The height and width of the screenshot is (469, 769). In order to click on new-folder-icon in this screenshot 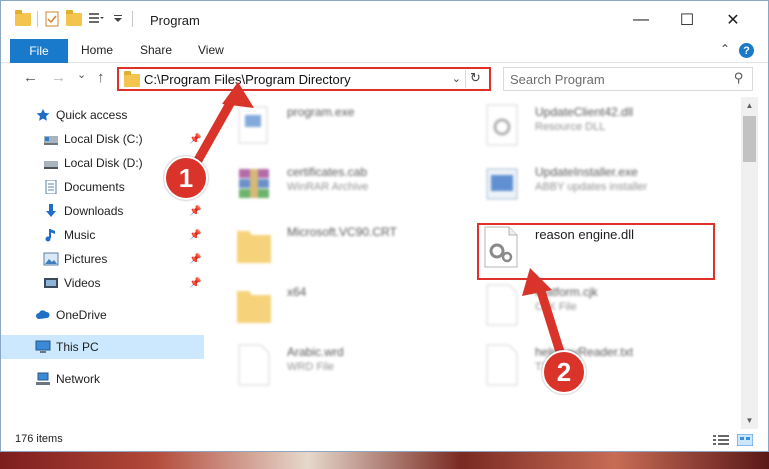, I will do `click(74, 17)`.